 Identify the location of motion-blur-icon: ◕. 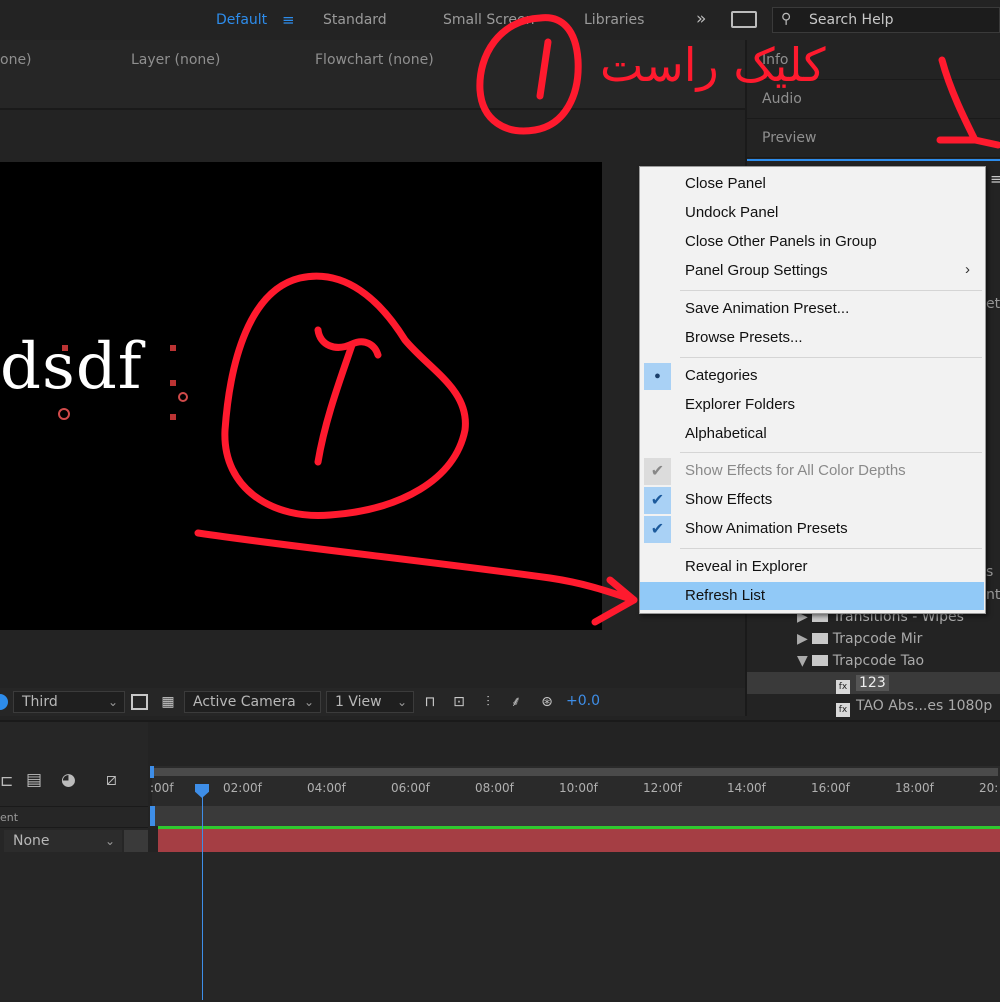
(68, 780).